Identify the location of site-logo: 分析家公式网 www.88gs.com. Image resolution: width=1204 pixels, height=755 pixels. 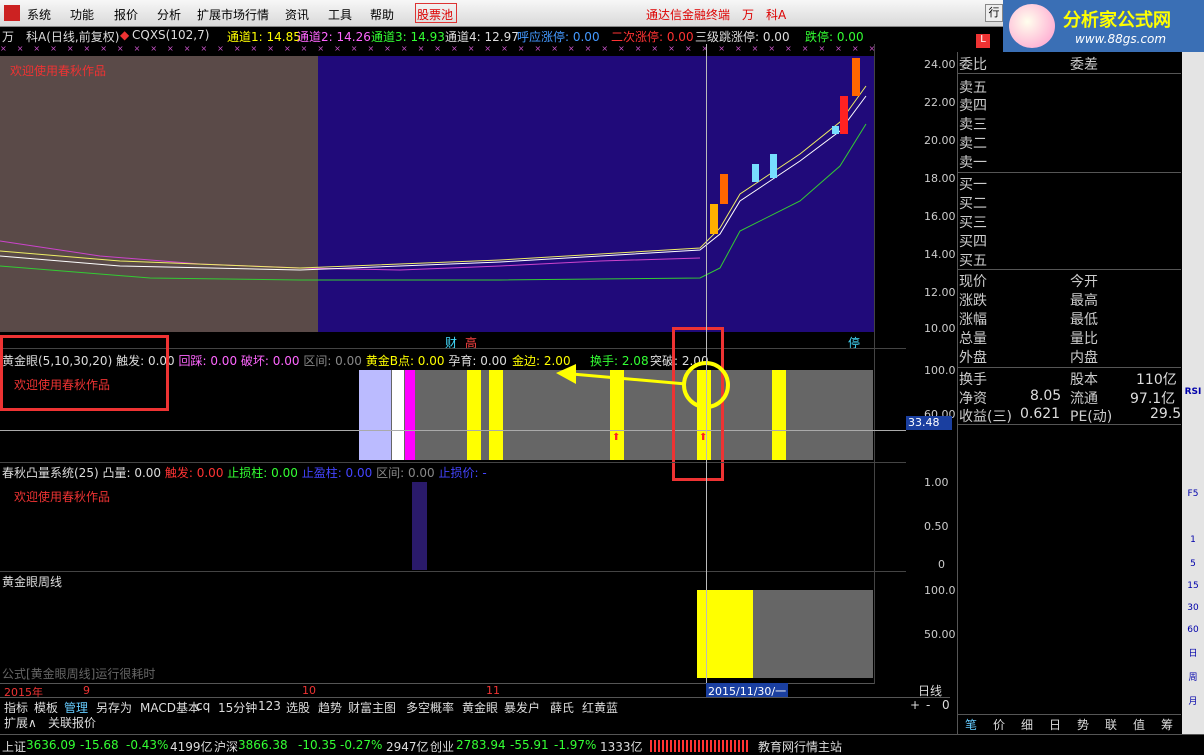
(1103, 26).